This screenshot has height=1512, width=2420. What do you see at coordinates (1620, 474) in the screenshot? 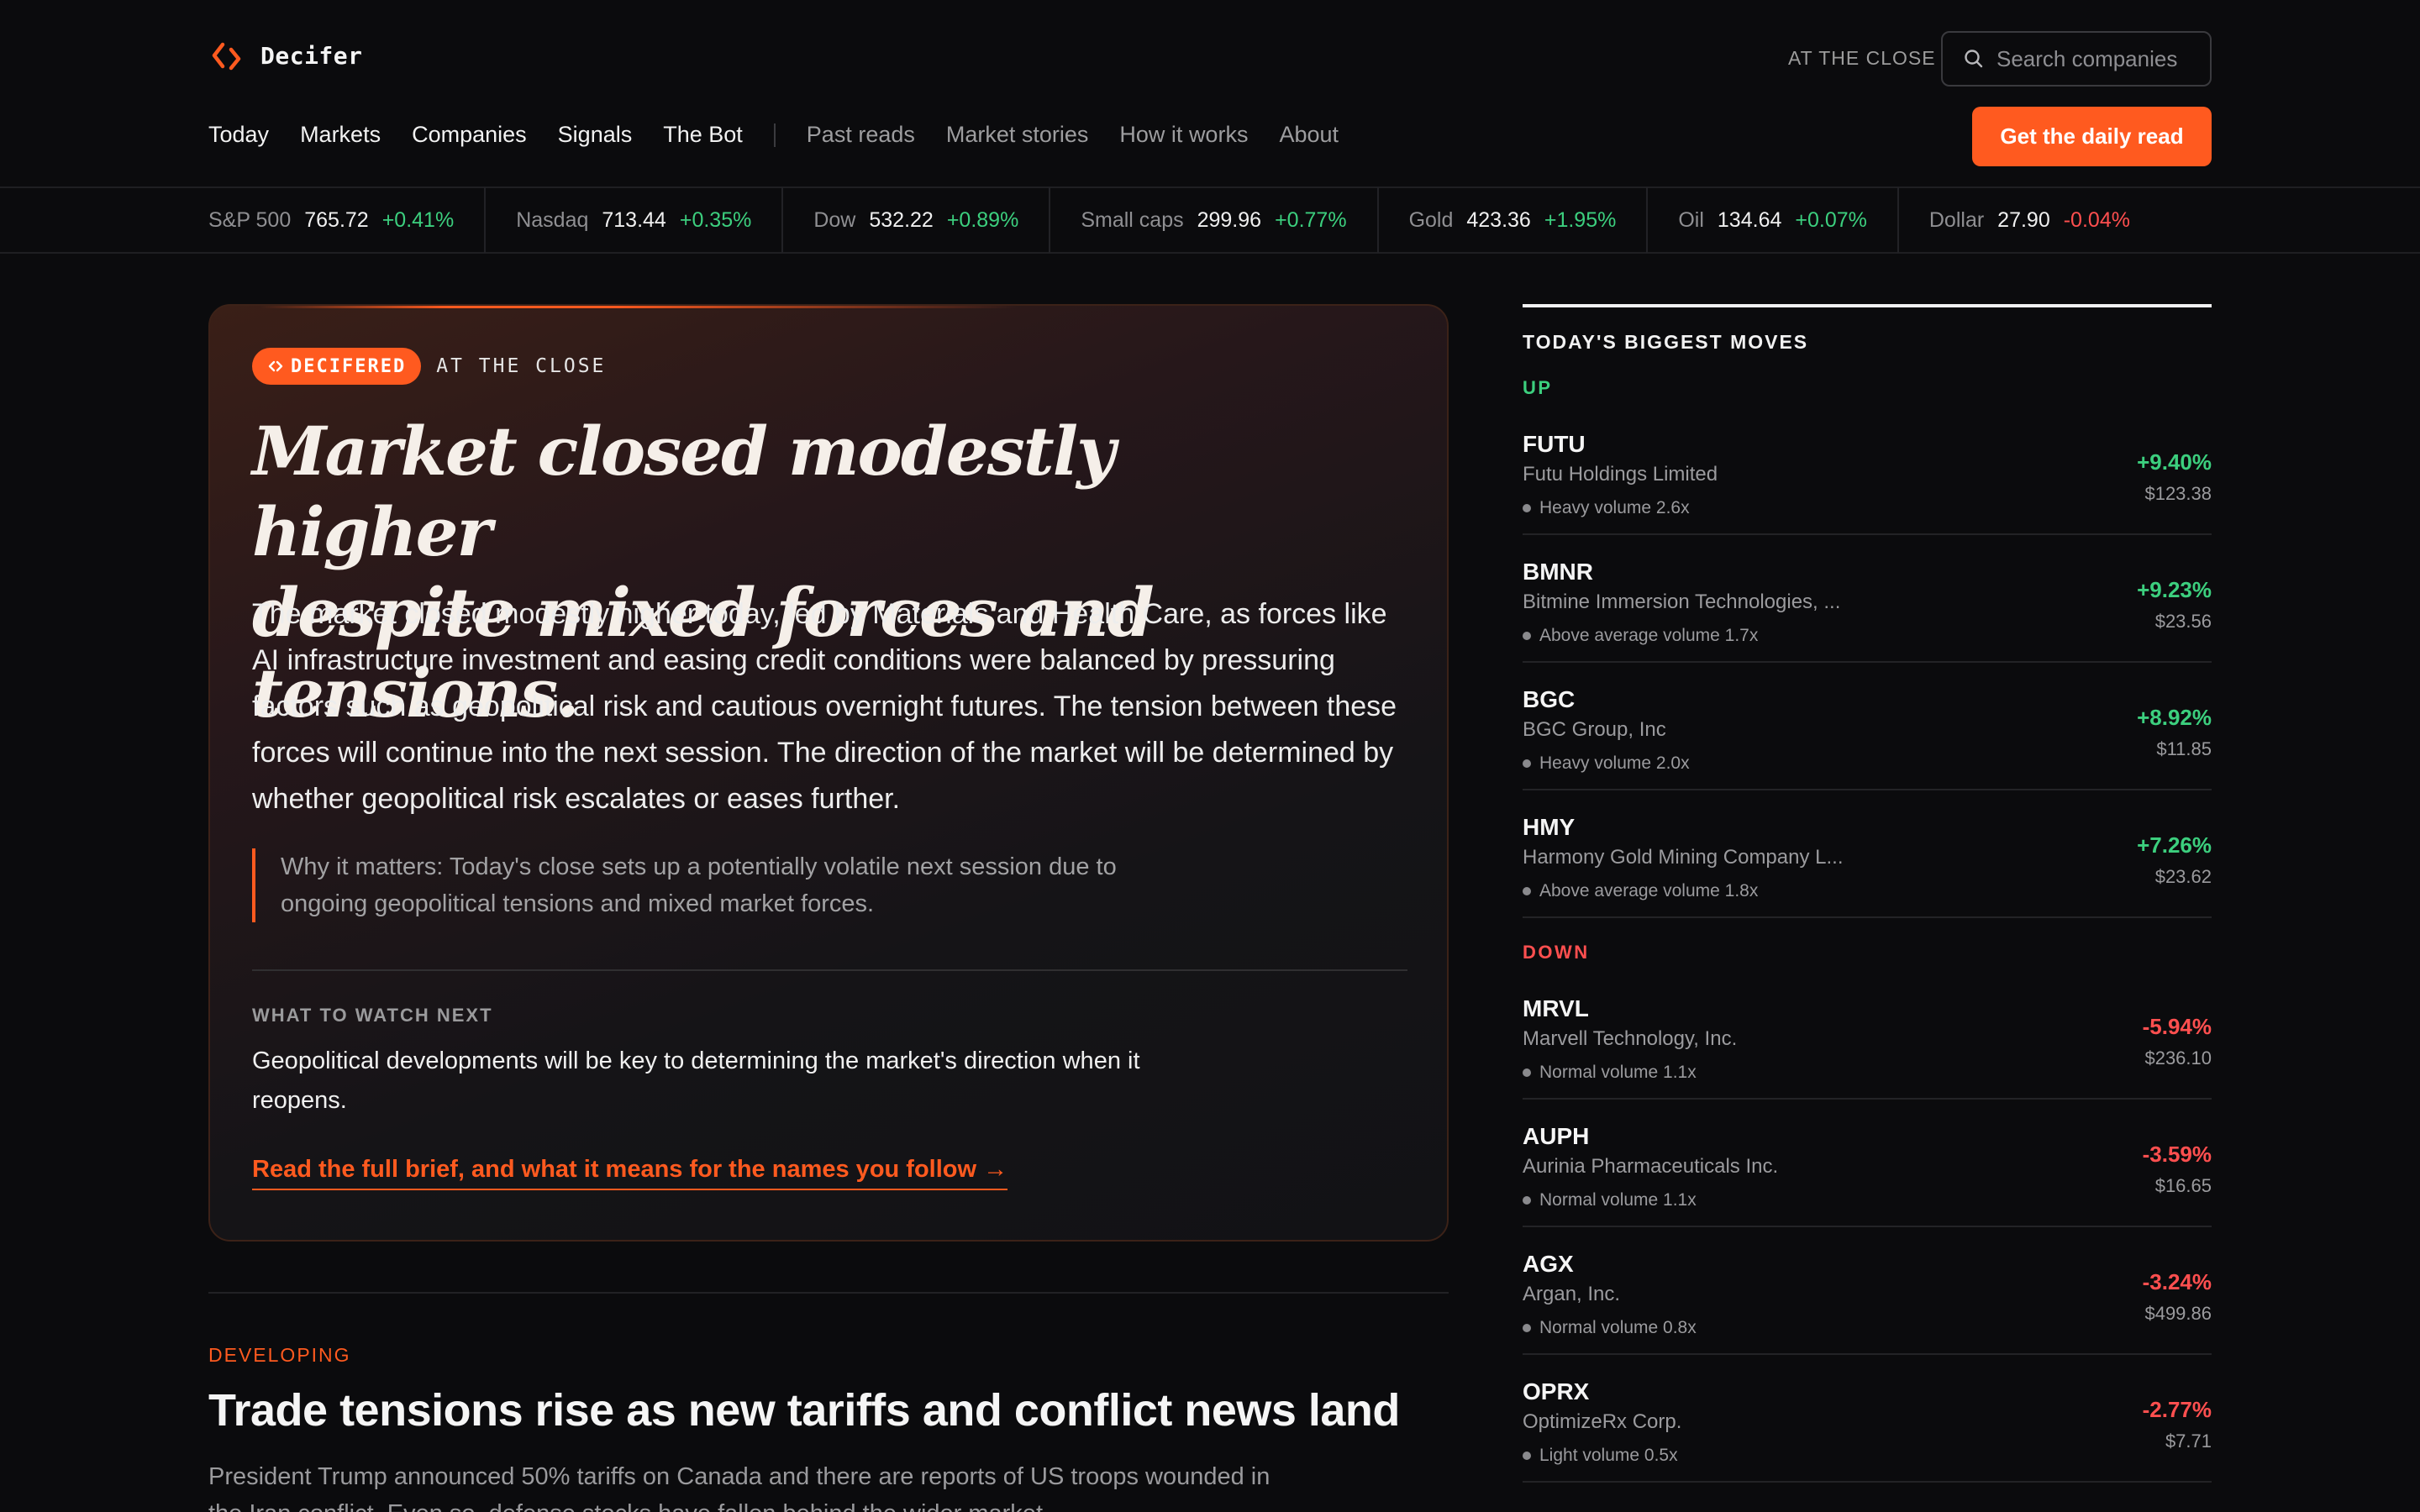
I see `mover-company: Futu Holdings Limited` at bounding box center [1620, 474].